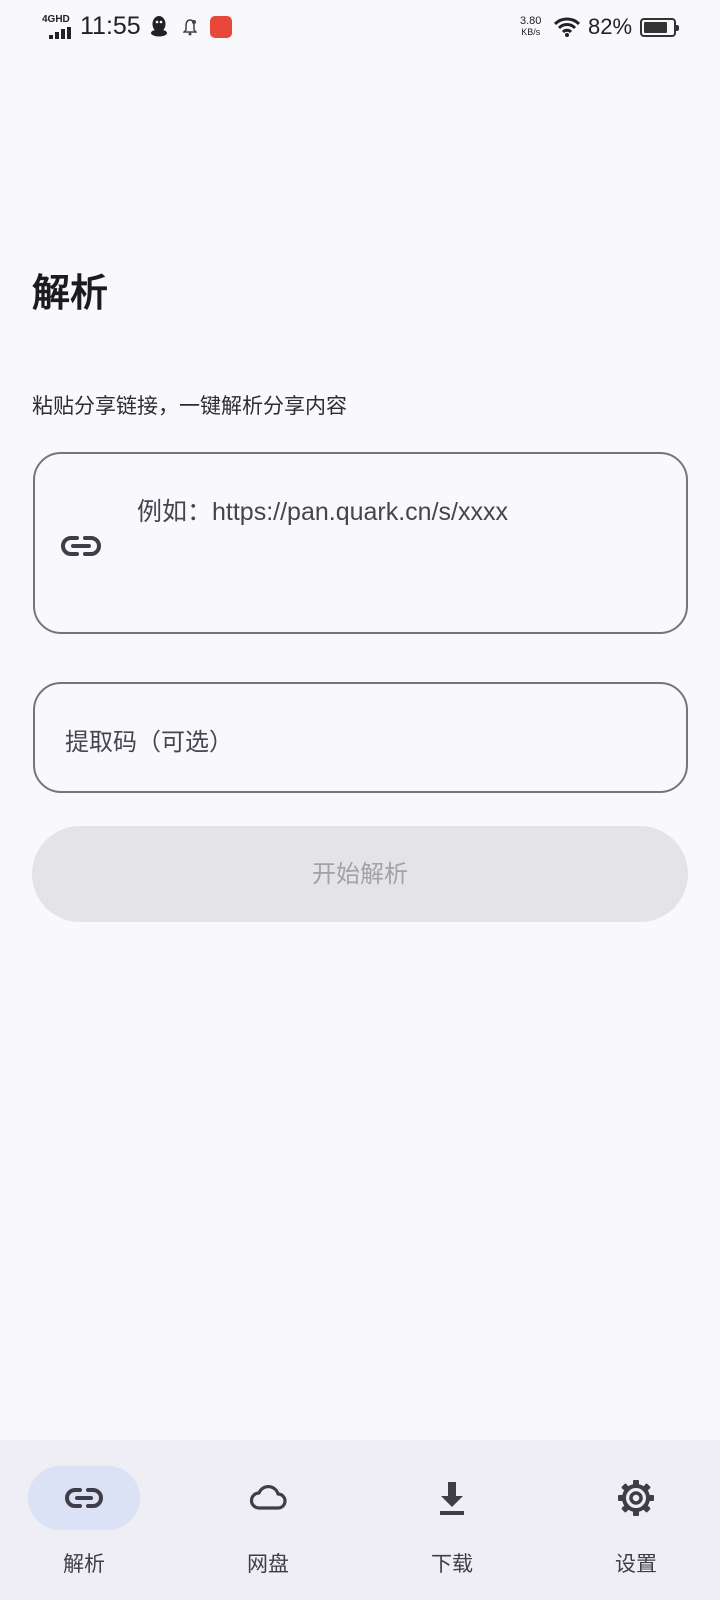 The image size is (720, 1600). I want to click on nav-label-cloud: 网盘, so click(268, 1564).